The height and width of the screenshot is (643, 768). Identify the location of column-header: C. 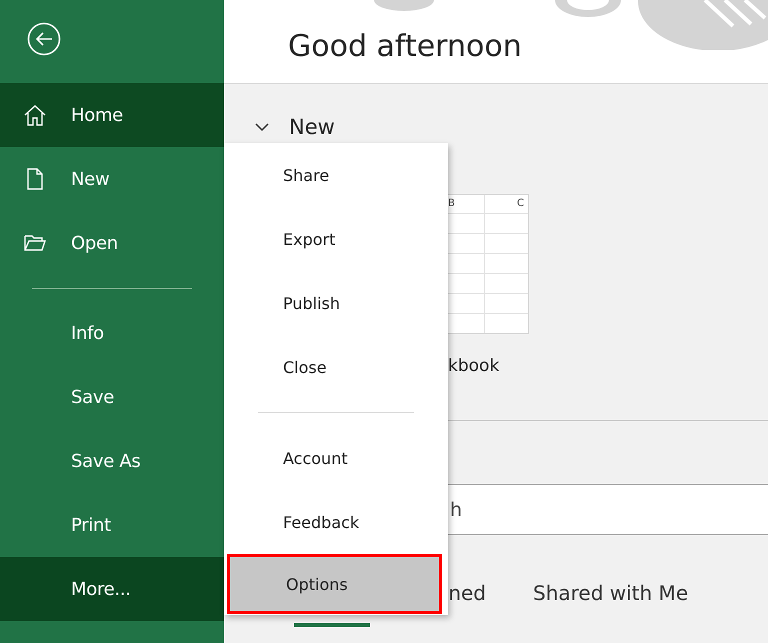
(520, 204).